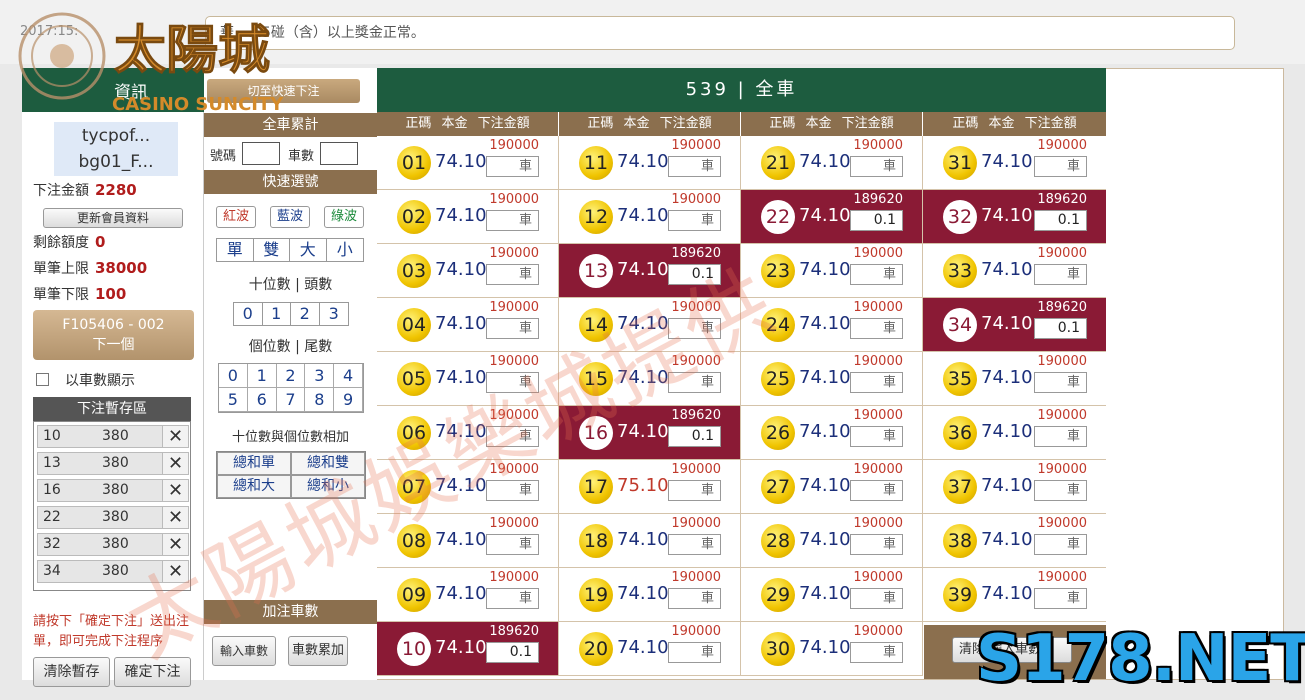 This screenshot has width=1305, height=700. What do you see at coordinates (262, 376) in the screenshot?
I see `units-1: 1` at bounding box center [262, 376].